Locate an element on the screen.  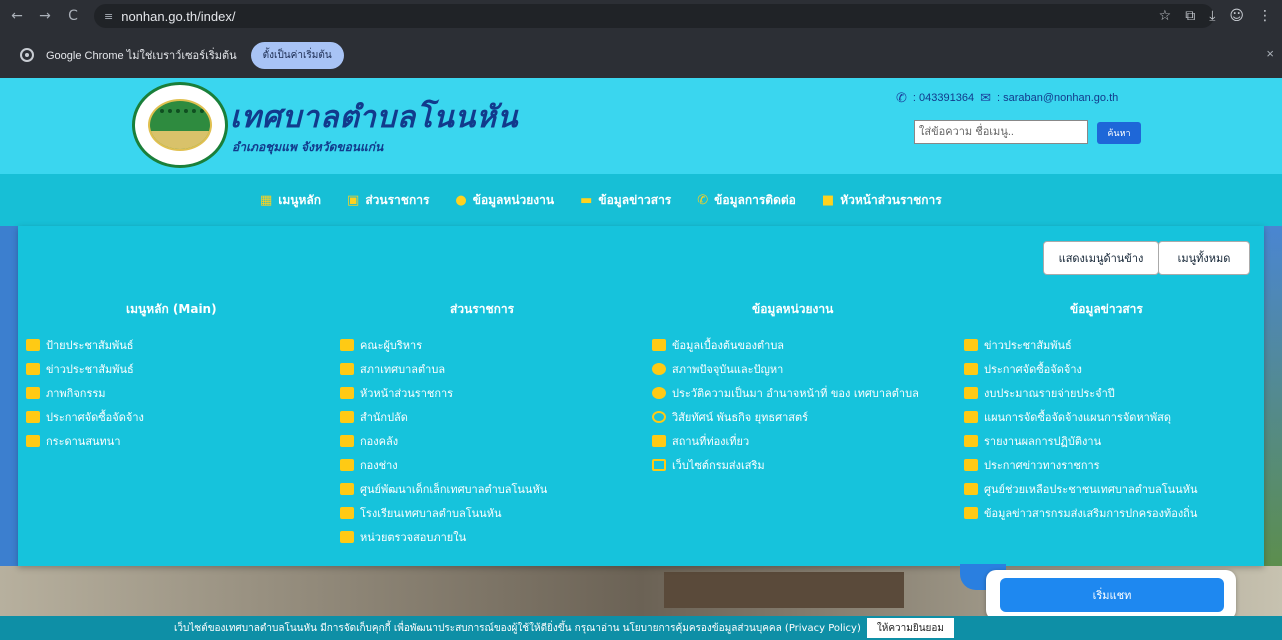
nav-item-departments: ▣ ส่วนราชการ is located at coordinates (388, 200).